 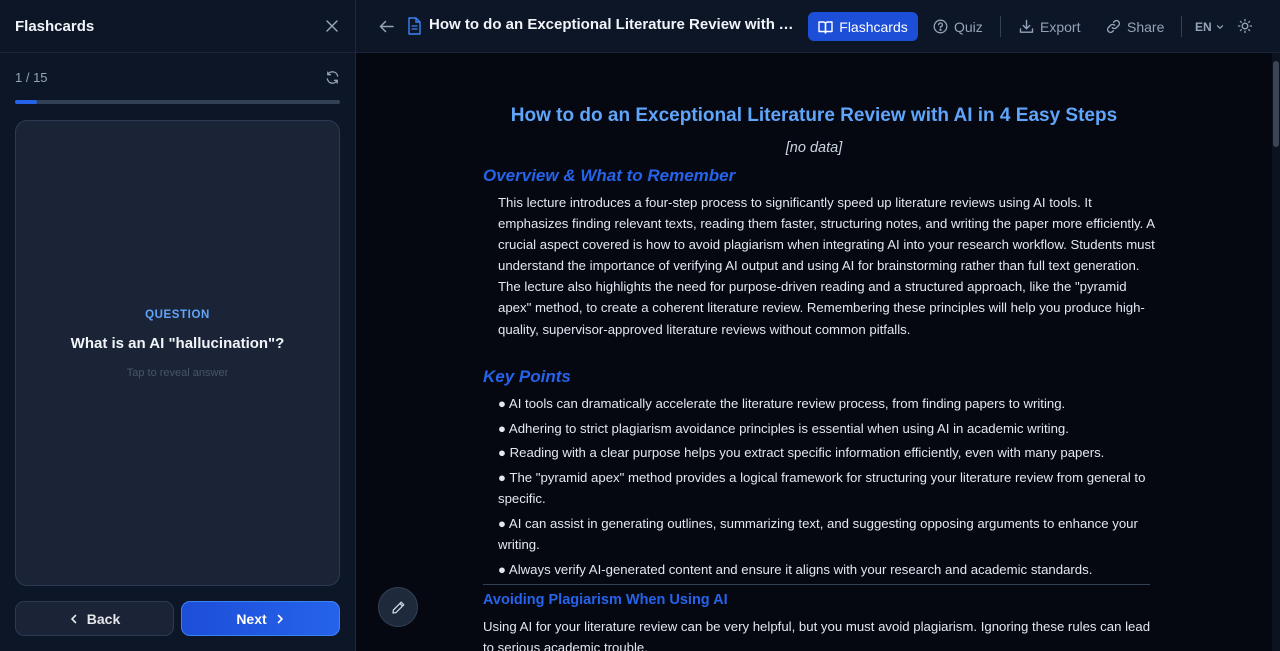 I want to click on back-button-label: Back, so click(x=103, y=618).